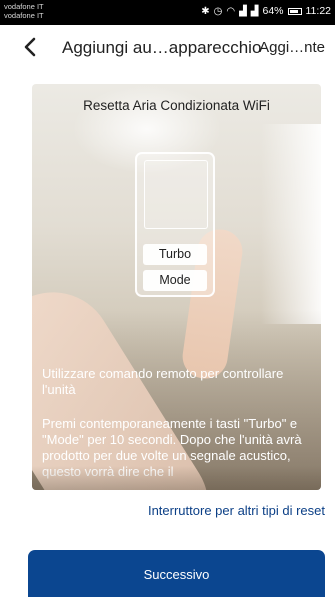 This screenshot has width=335, height=600. I want to click on signal-icon-2: ▟, so click(254, 11).